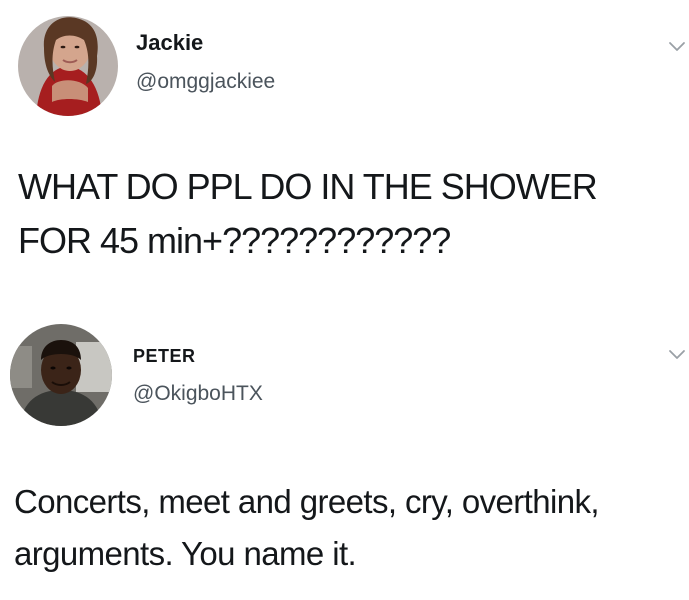 Image resolution: width=689 pixels, height=600 pixels. Describe the element at coordinates (164, 356) in the screenshot. I see `display-name: PETER` at that location.